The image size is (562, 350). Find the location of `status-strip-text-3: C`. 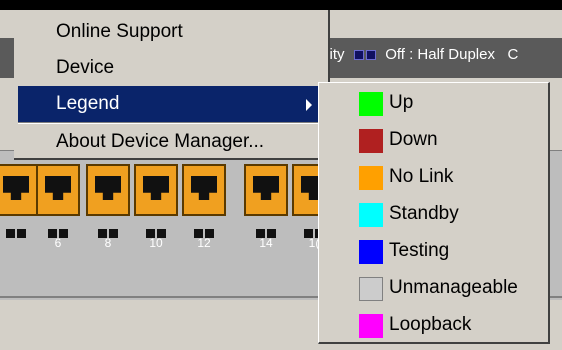

status-strip-text-3: C is located at coordinates (513, 54).